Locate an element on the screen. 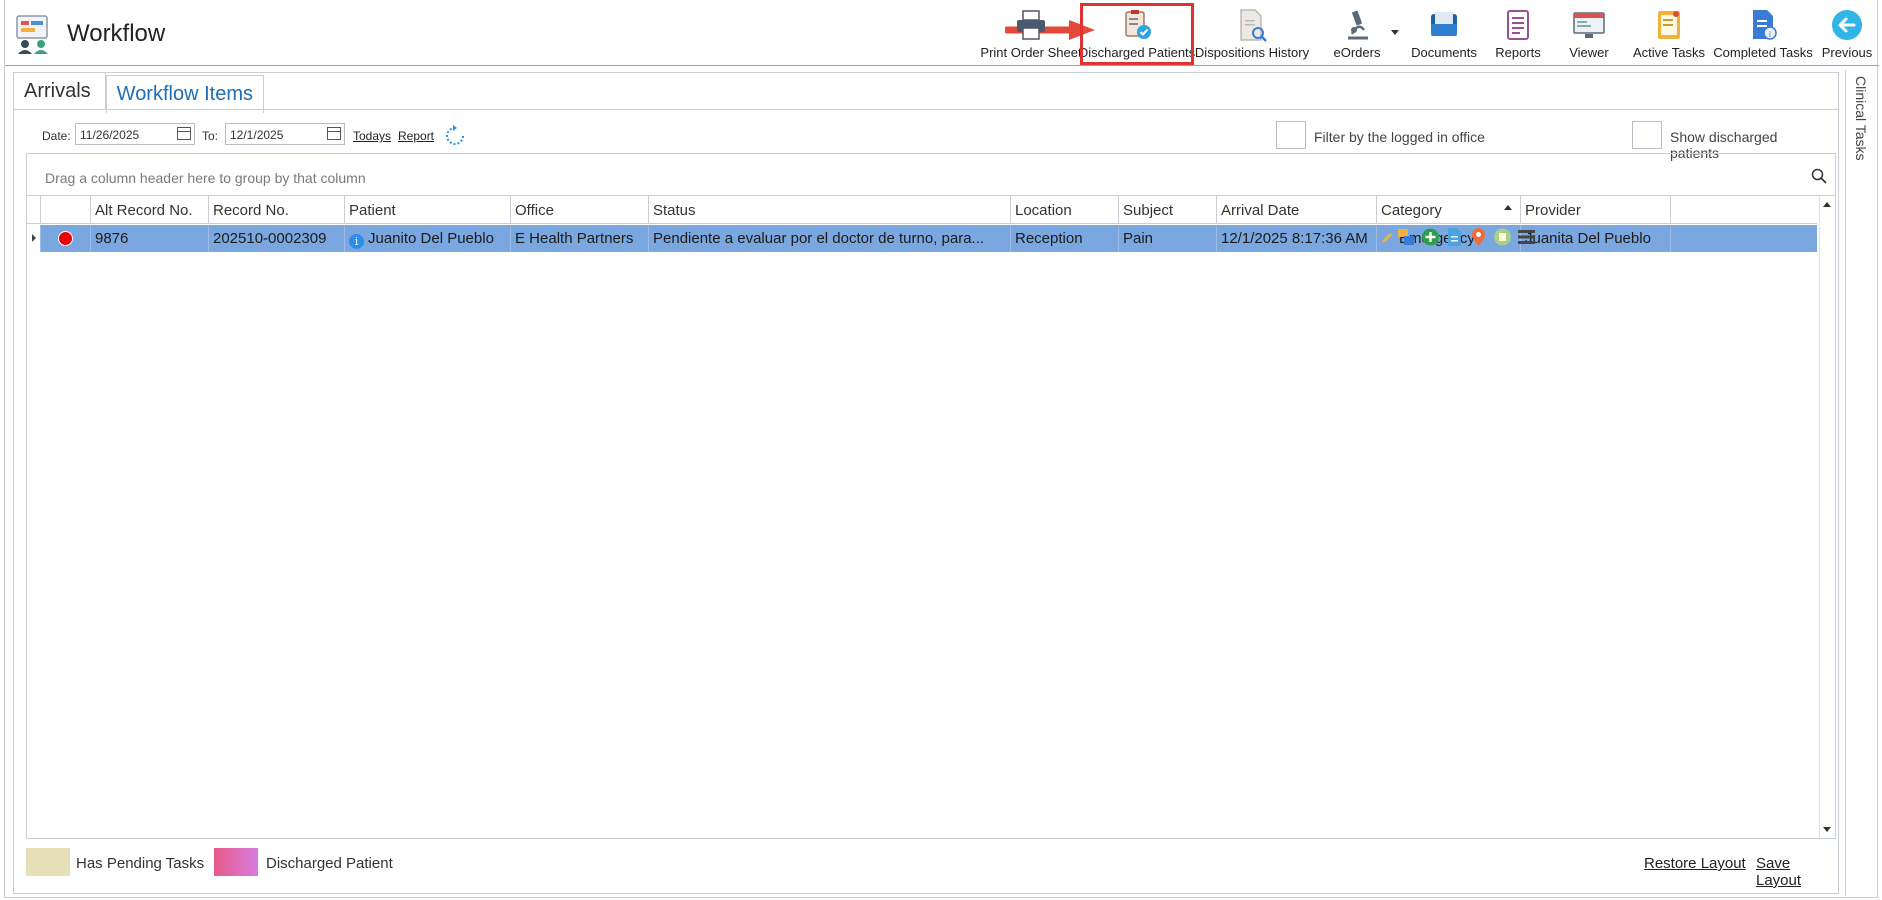 Image resolution: width=1882 pixels, height=900 pixels. search-icon is located at coordinates (1819, 176).